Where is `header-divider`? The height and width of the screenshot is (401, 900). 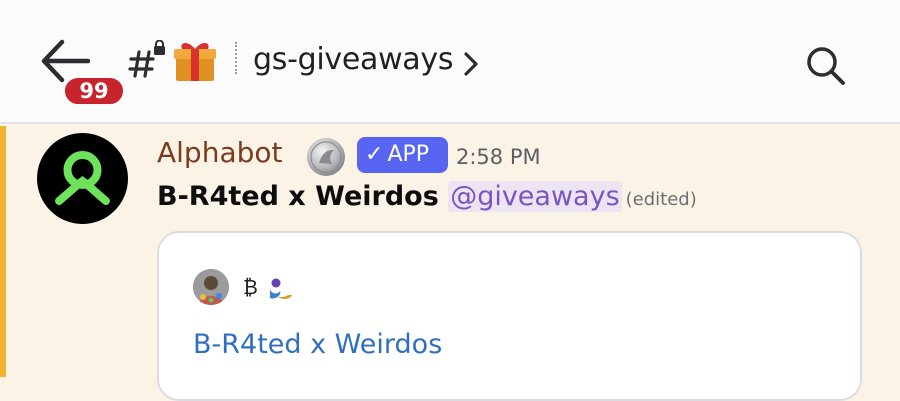
header-divider is located at coordinates (236, 58).